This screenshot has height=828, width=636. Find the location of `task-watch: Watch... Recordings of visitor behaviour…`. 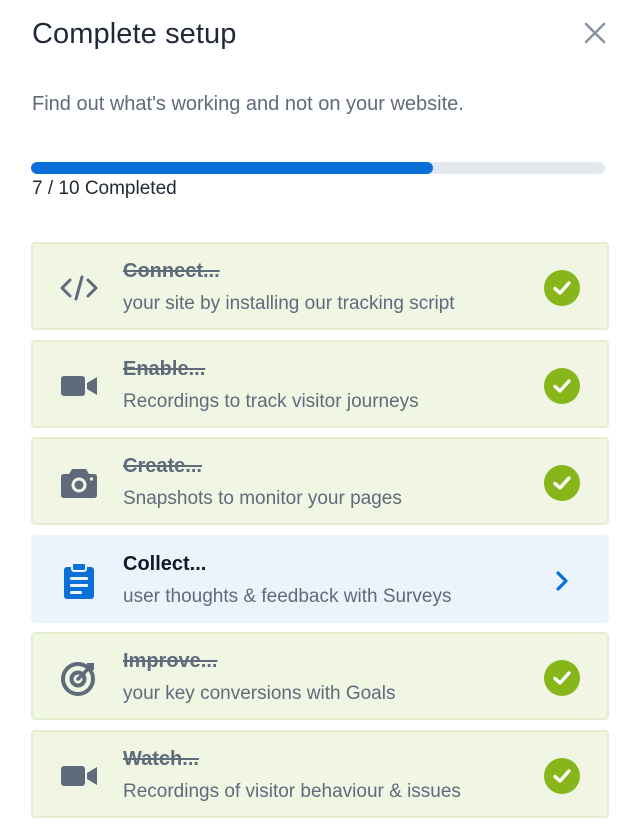

task-watch: Watch... Recordings of visitor behaviour… is located at coordinates (320, 773).